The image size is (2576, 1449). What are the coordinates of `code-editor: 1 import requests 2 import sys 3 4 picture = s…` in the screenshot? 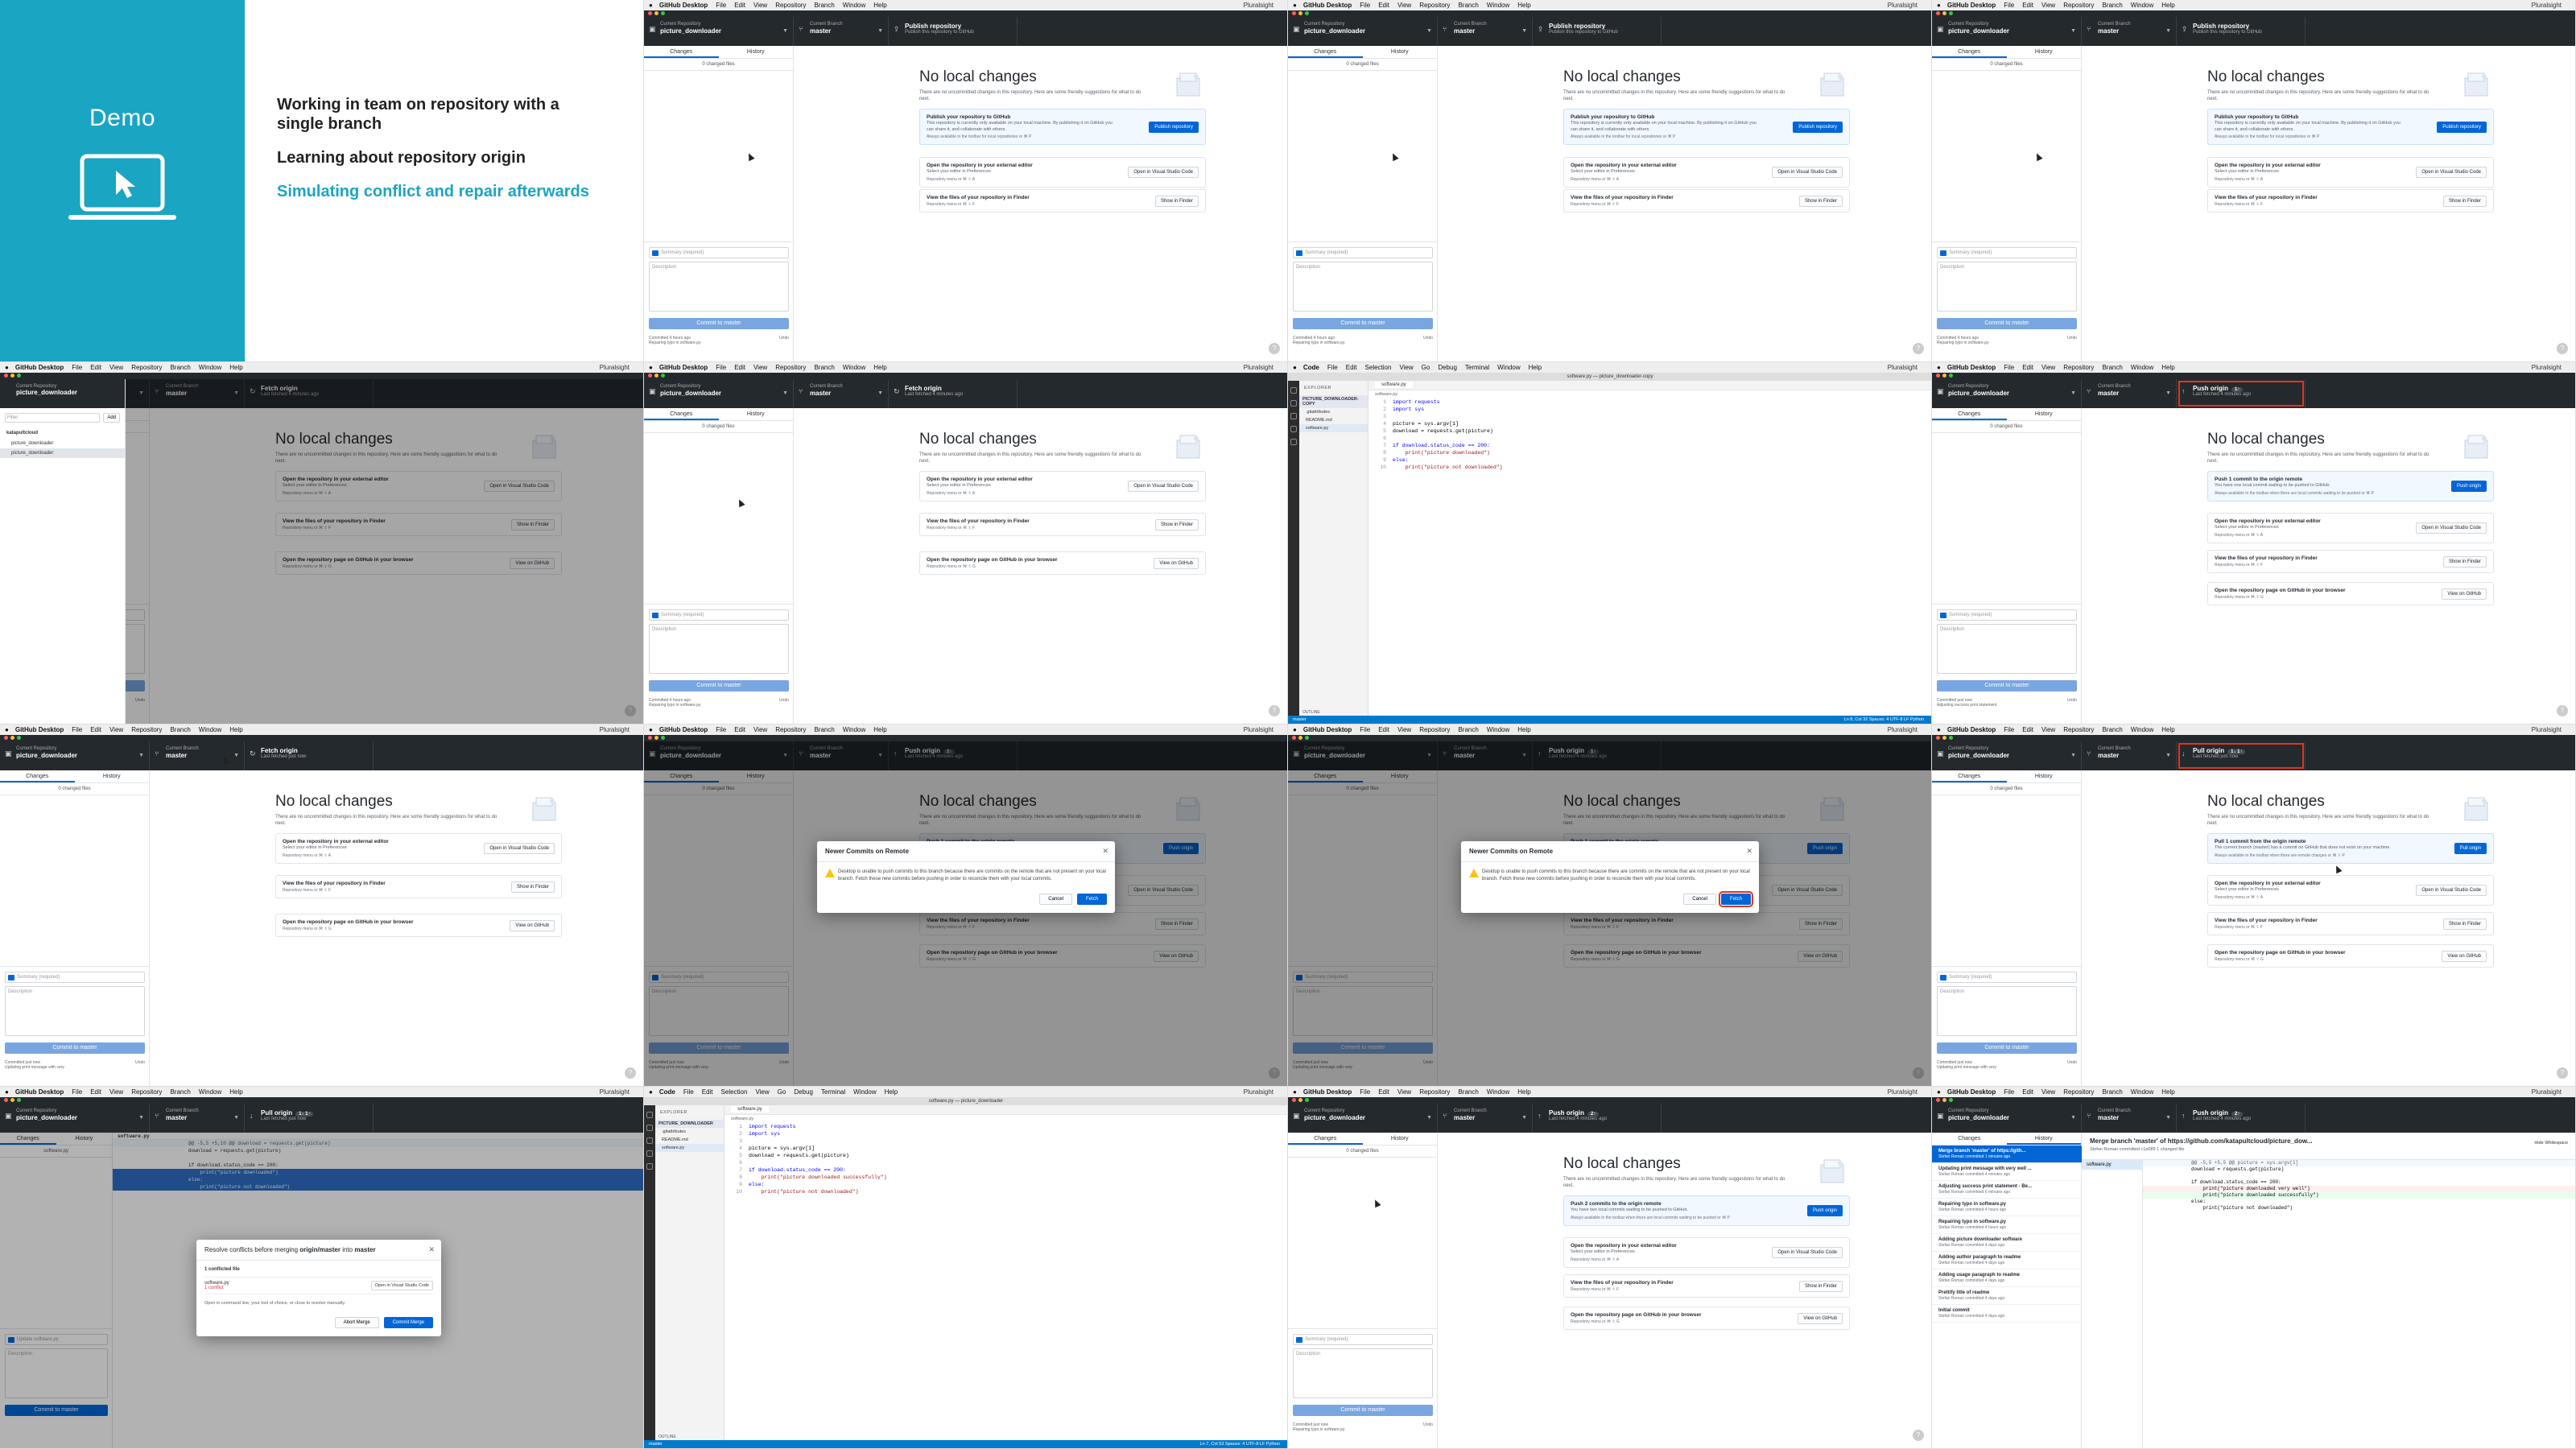 It's located at (1006, 1159).